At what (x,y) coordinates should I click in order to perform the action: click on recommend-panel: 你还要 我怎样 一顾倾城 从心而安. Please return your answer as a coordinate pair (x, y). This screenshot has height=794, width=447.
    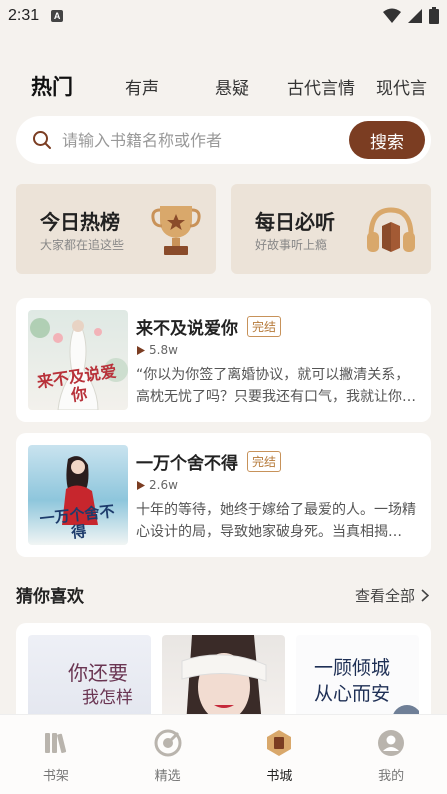
    Looking at the image, I should click on (223, 673).